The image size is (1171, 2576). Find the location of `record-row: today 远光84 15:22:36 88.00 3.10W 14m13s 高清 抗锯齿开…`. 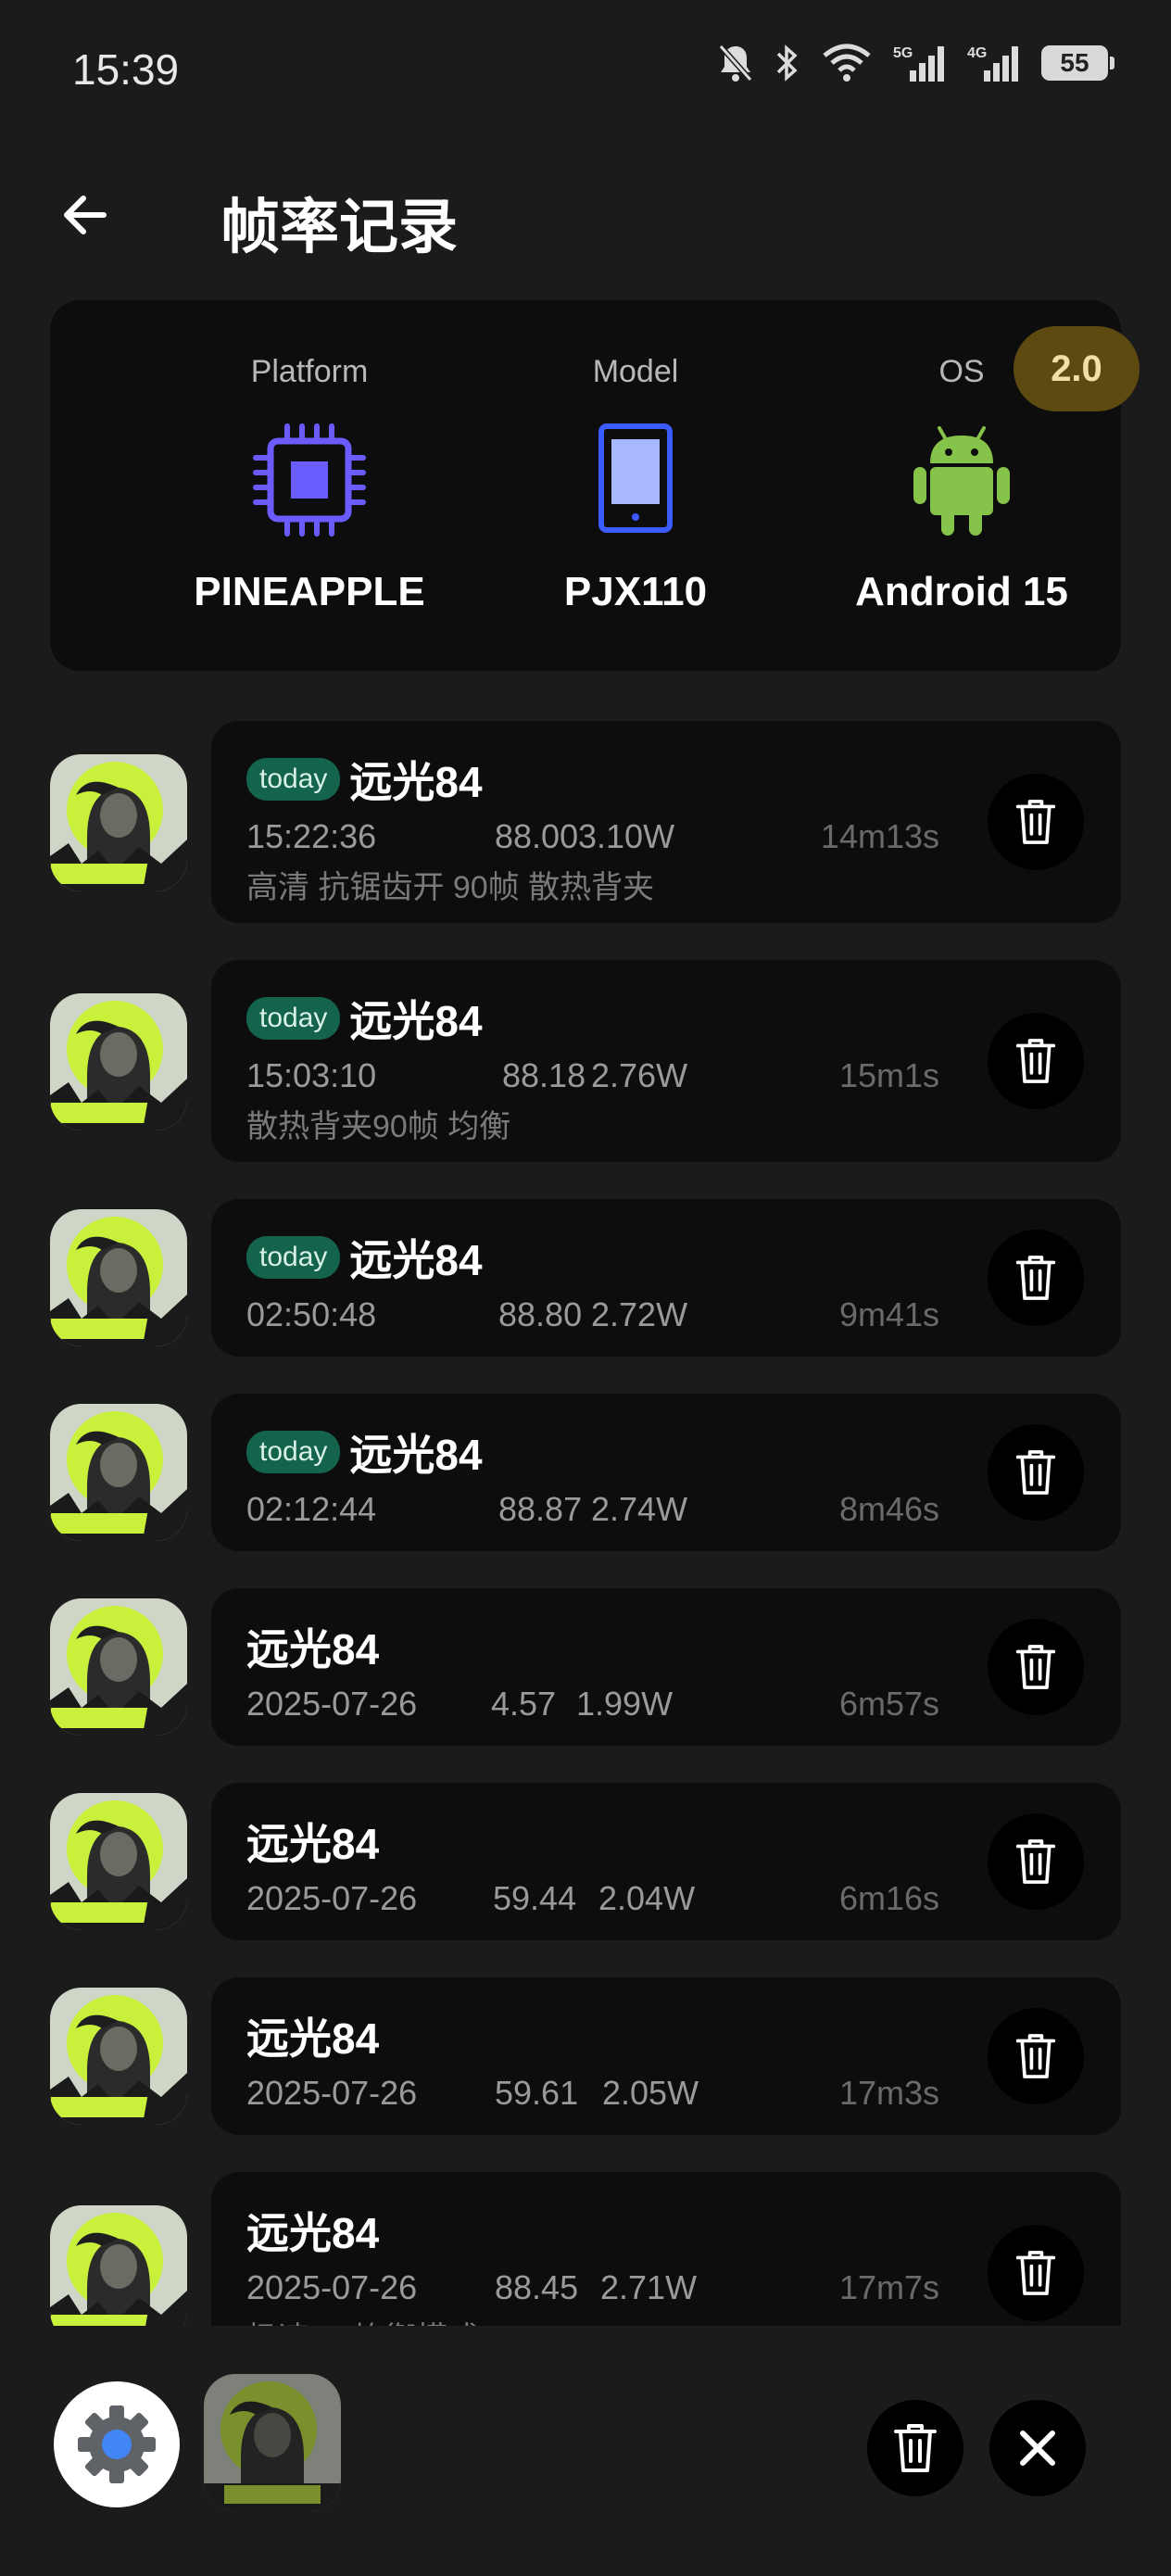

record-row: today 远光84 15:22:36 88.00 3.10W 14m13s 高清 抗锯齿开… is located at coordinates (585, 822).